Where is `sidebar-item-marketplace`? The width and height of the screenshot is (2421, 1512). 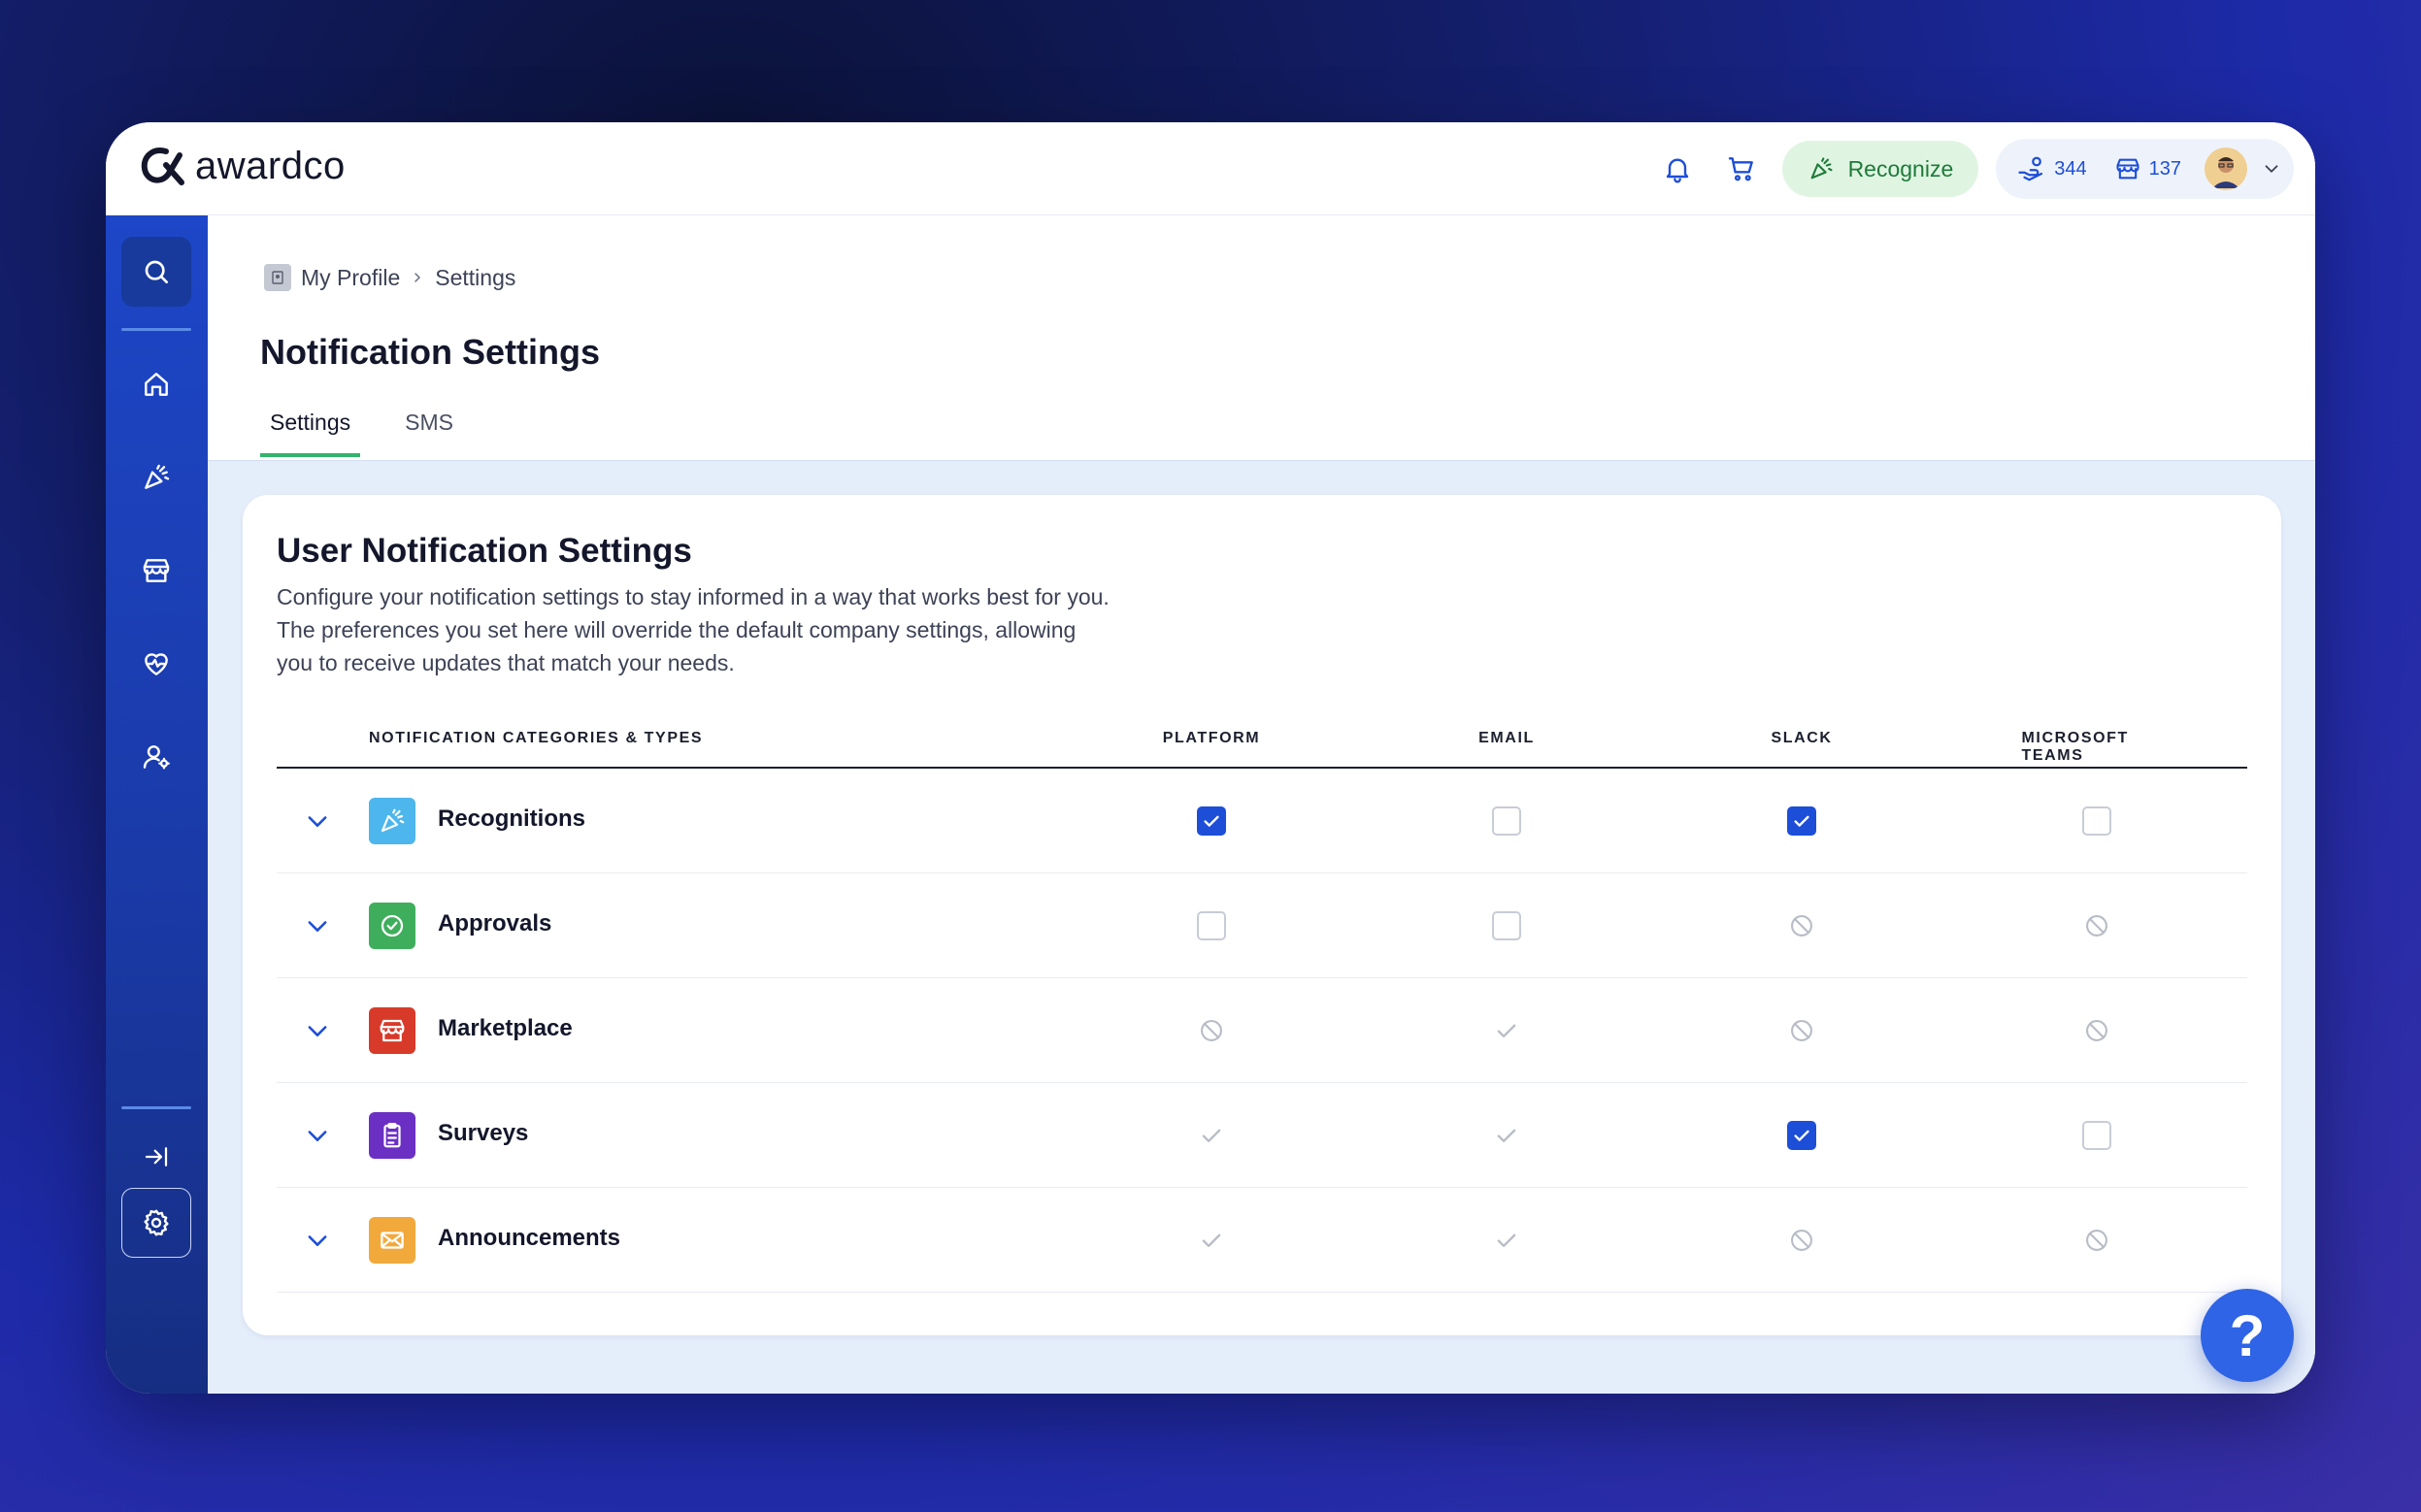
sidebar-item-marketplace is located at coordinates (156, 571).